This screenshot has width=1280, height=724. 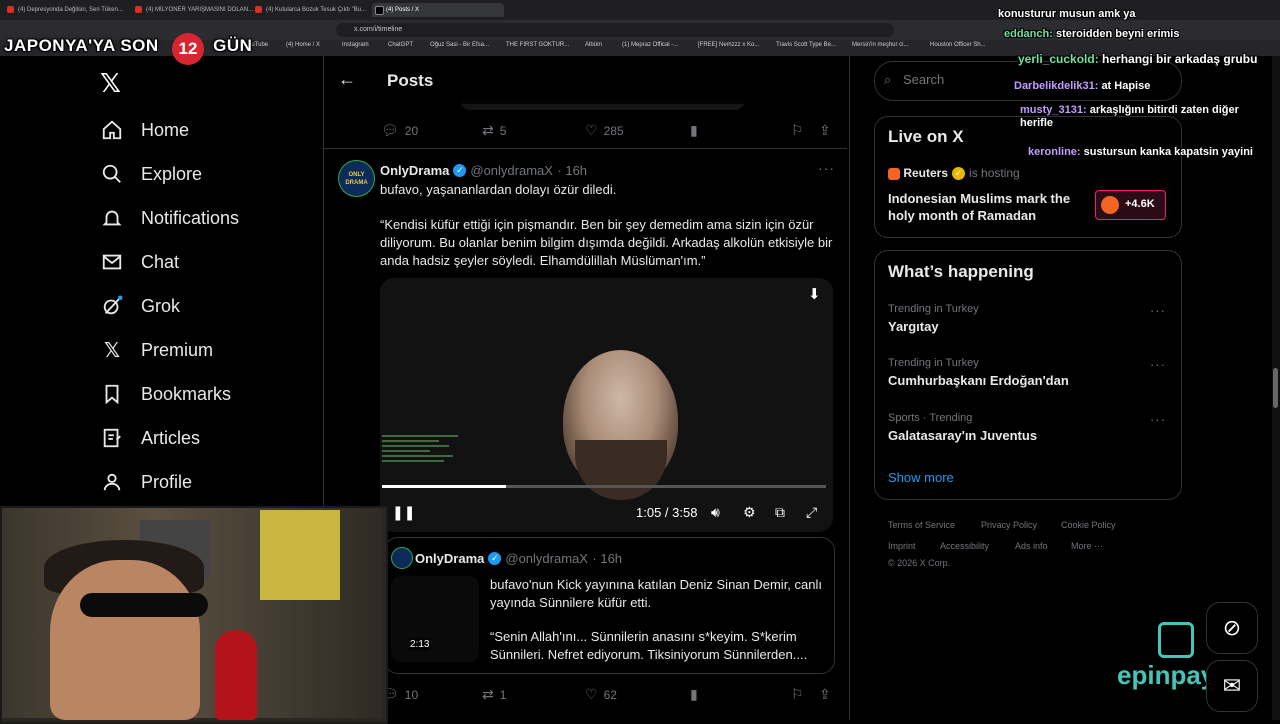 I want to click on person-icon, so click(x=112, y=482).